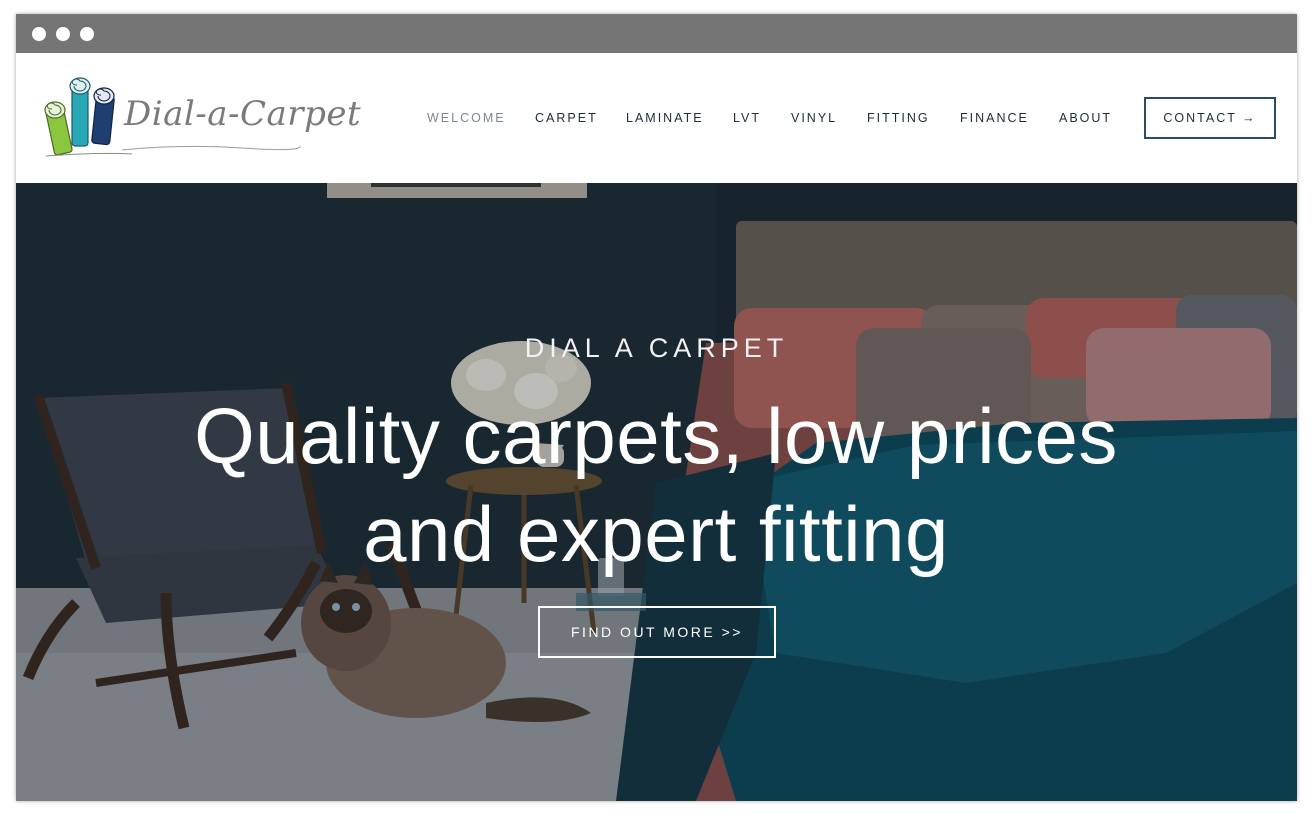 Image resolution: width=1314 pixels, height=814 pixels. I want to click on window-close-dot, so click(39, 34).